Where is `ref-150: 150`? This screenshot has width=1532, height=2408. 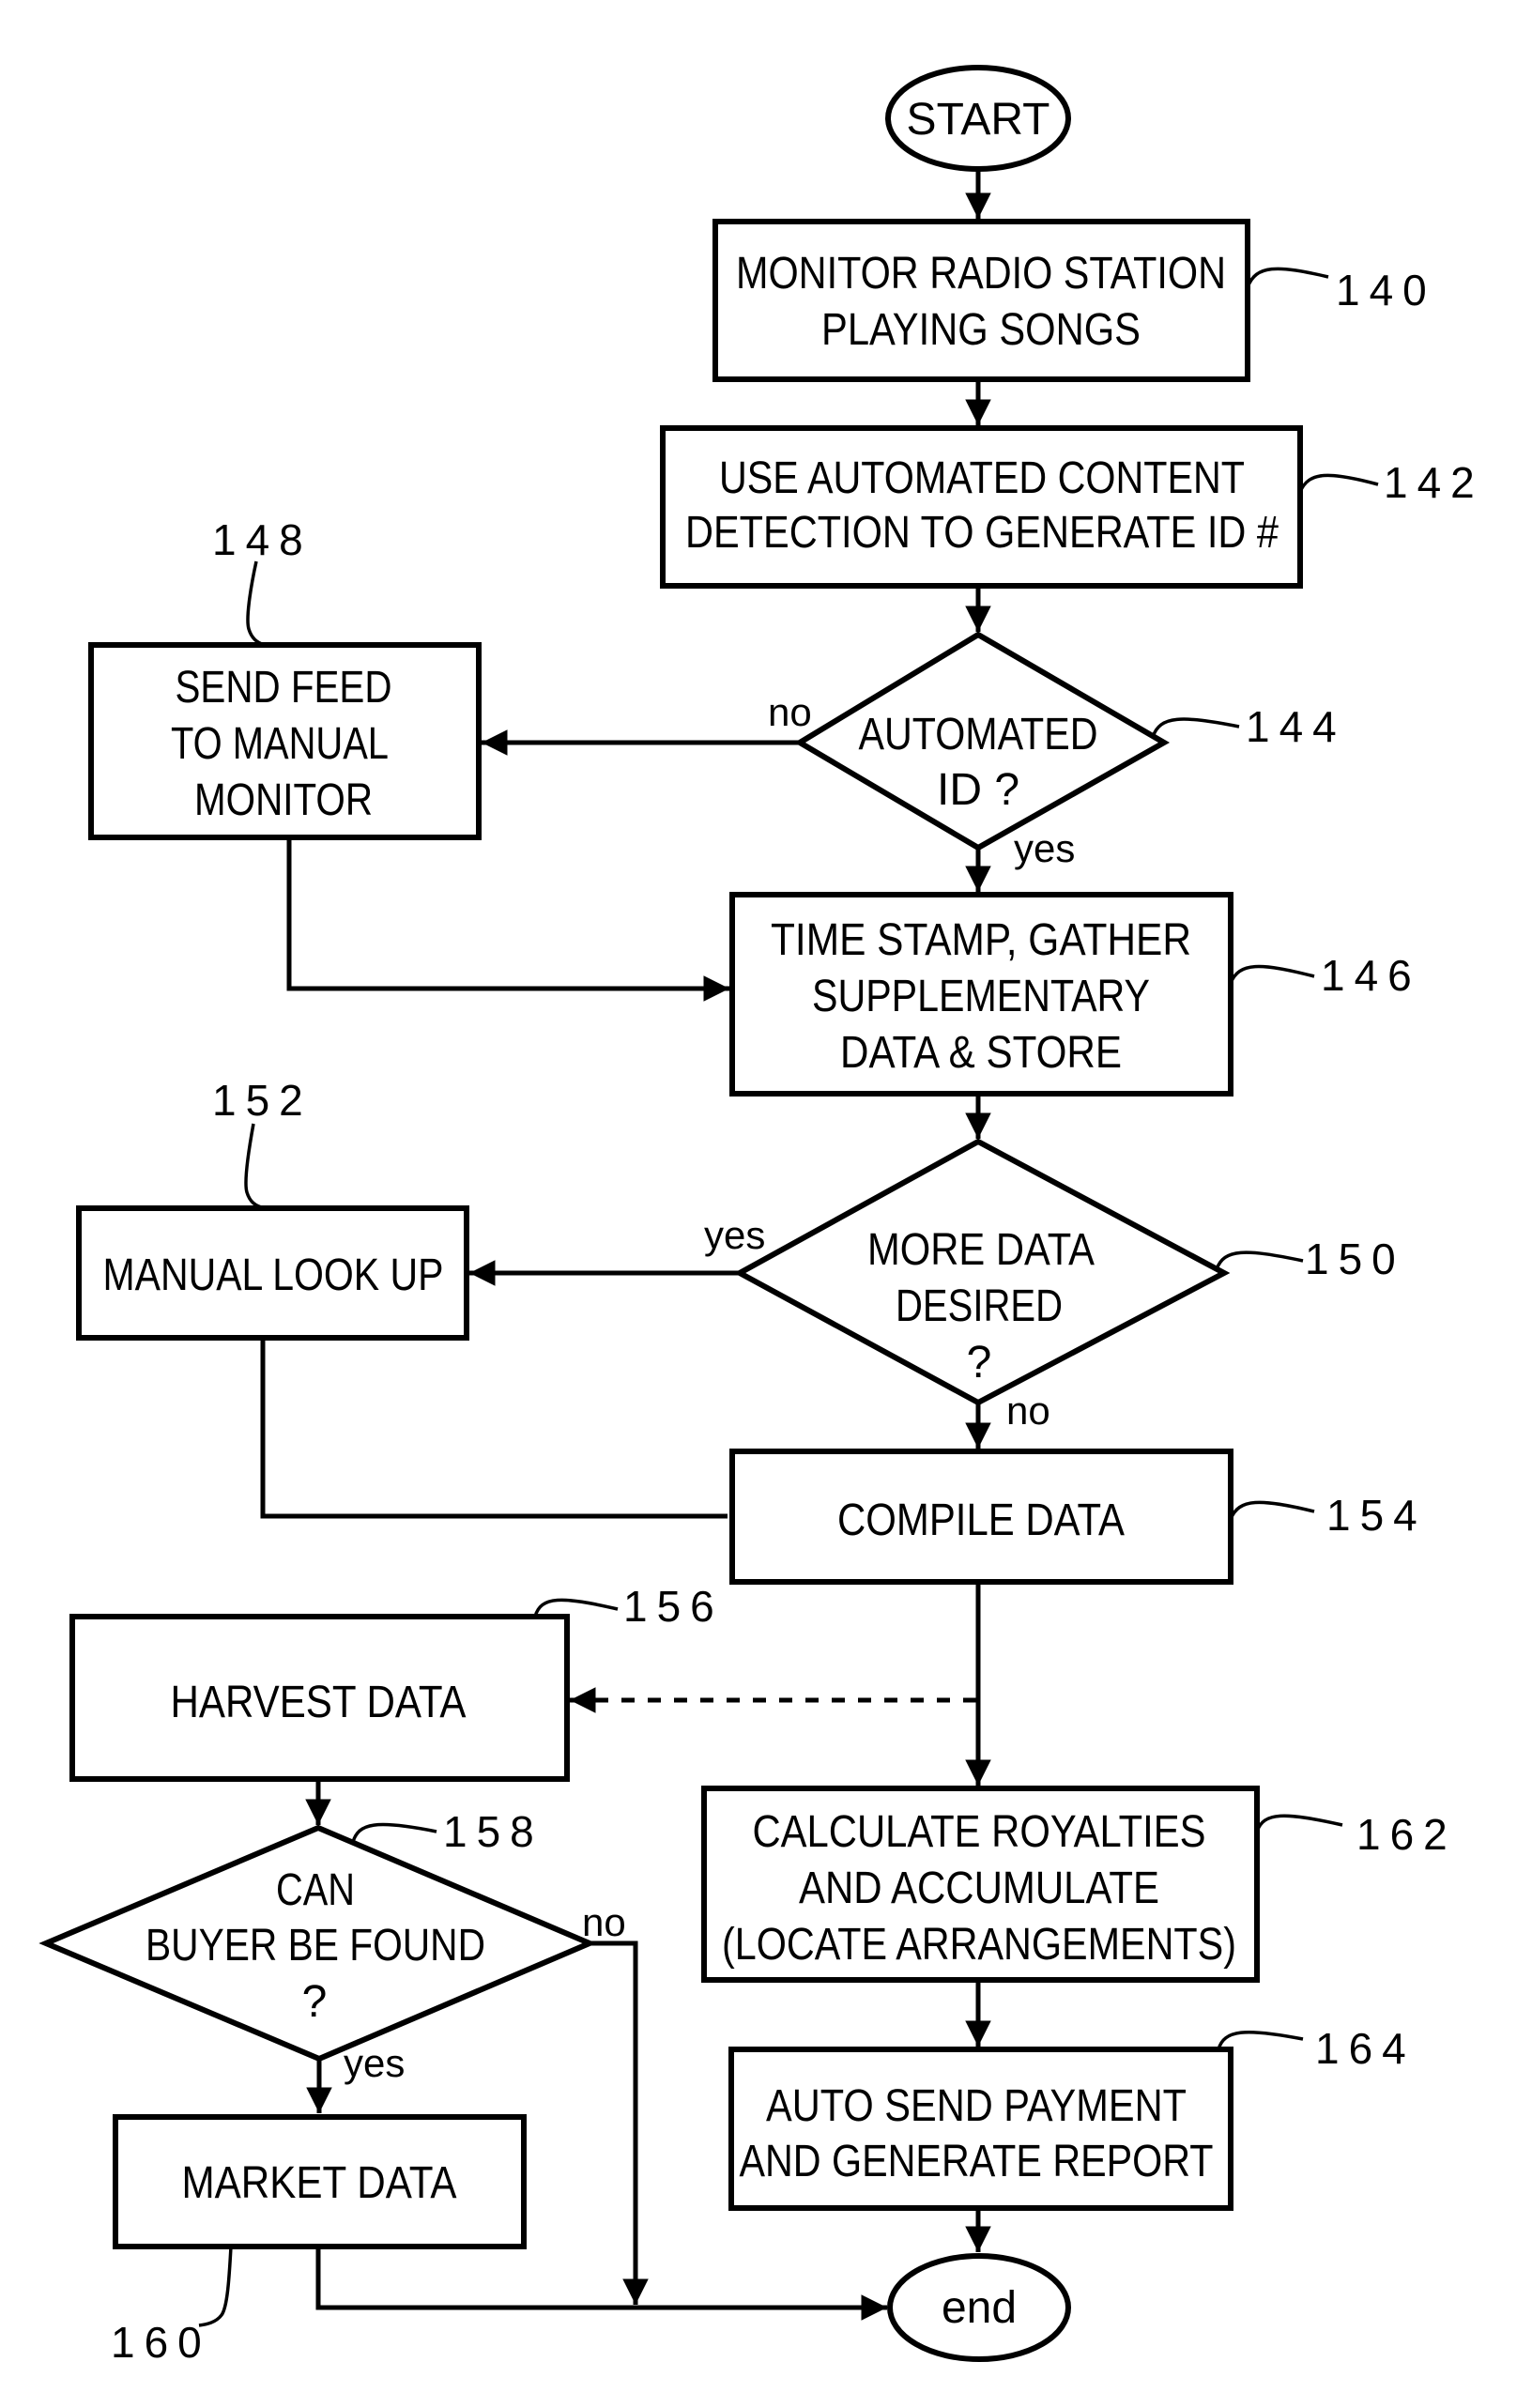 ref-150: 150 is located at coordinates (1355, 1259).